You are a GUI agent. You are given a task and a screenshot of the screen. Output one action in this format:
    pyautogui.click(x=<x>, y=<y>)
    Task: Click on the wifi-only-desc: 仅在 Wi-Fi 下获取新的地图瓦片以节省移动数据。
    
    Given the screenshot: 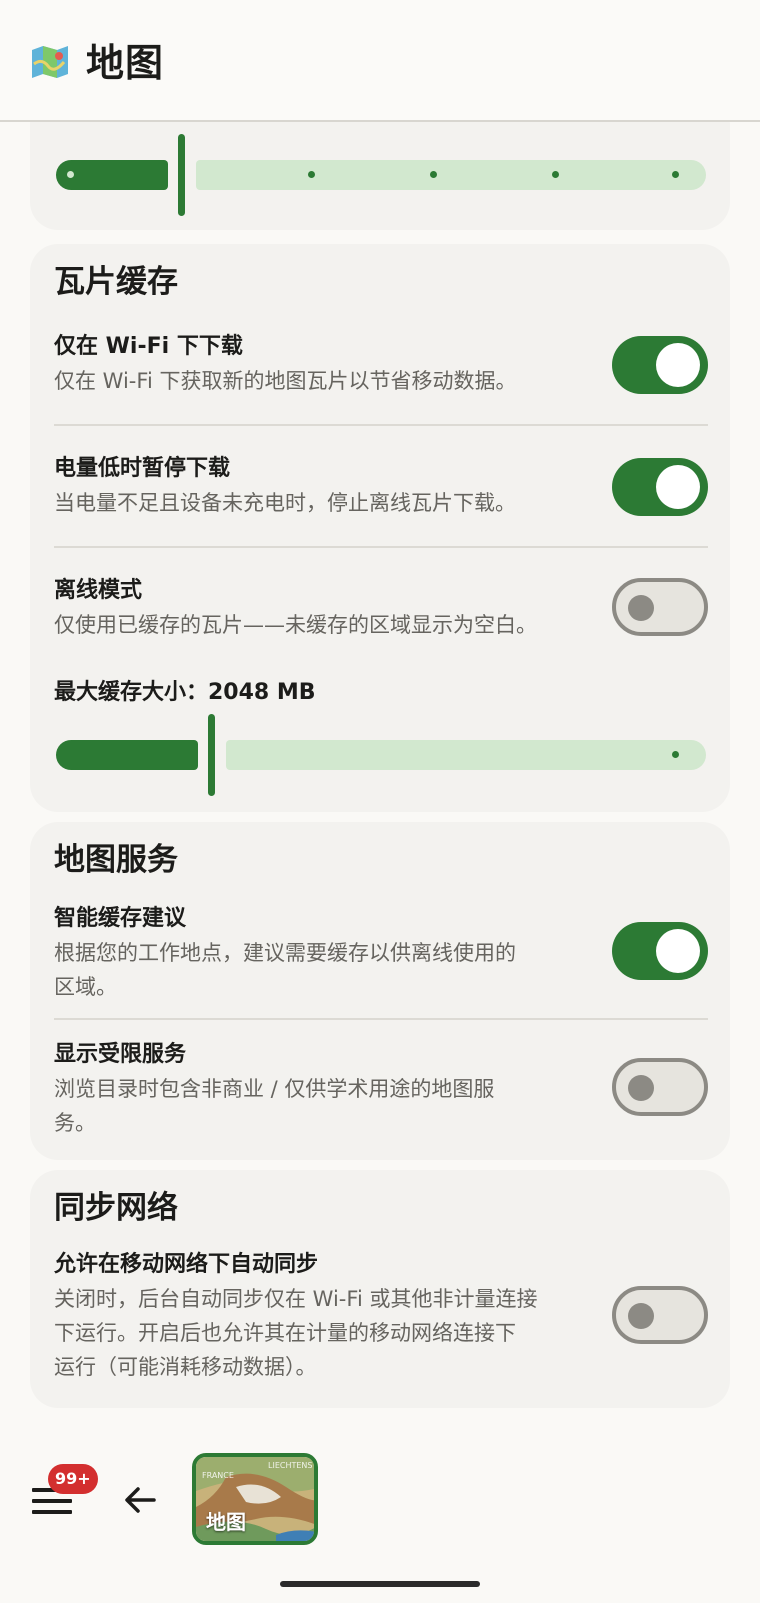 What is the action you would take?
    pyautogui.click(x=285, y=381)
    